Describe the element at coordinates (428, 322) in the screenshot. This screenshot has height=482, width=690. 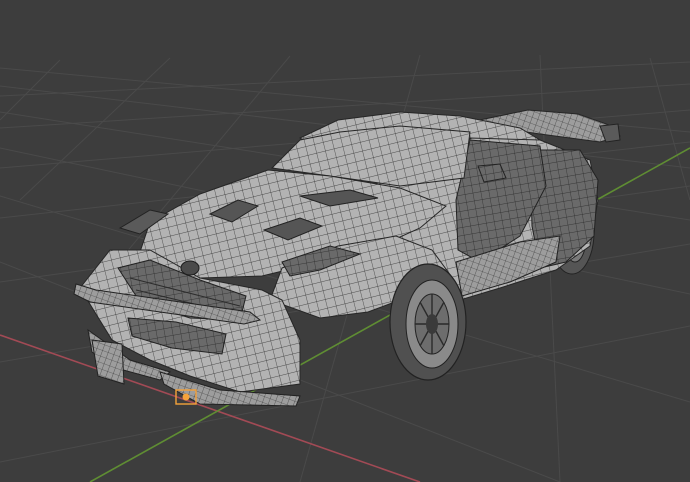
I see `front-wheel` at that location.